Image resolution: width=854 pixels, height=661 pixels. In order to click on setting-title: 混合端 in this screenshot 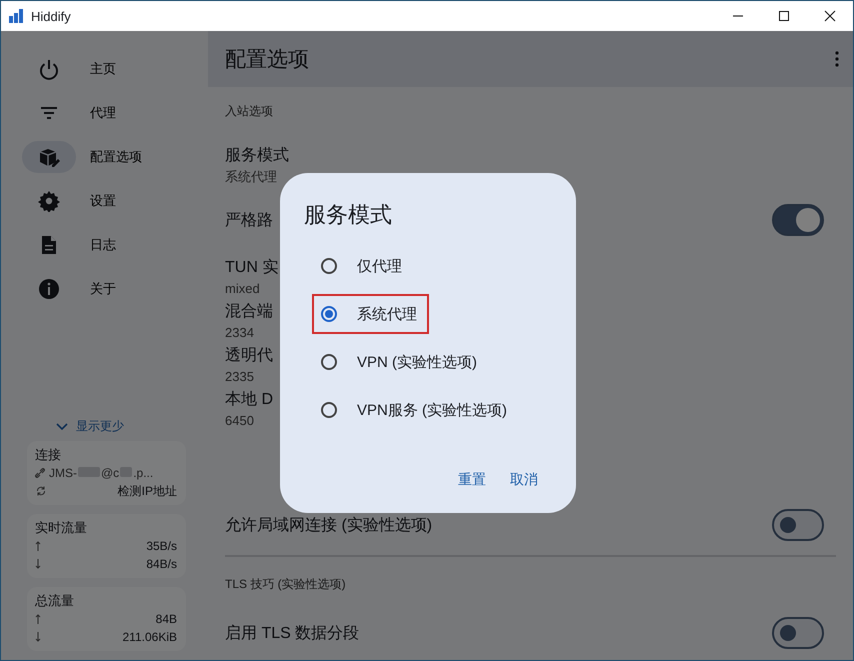, I will do `click(249, 312)`.